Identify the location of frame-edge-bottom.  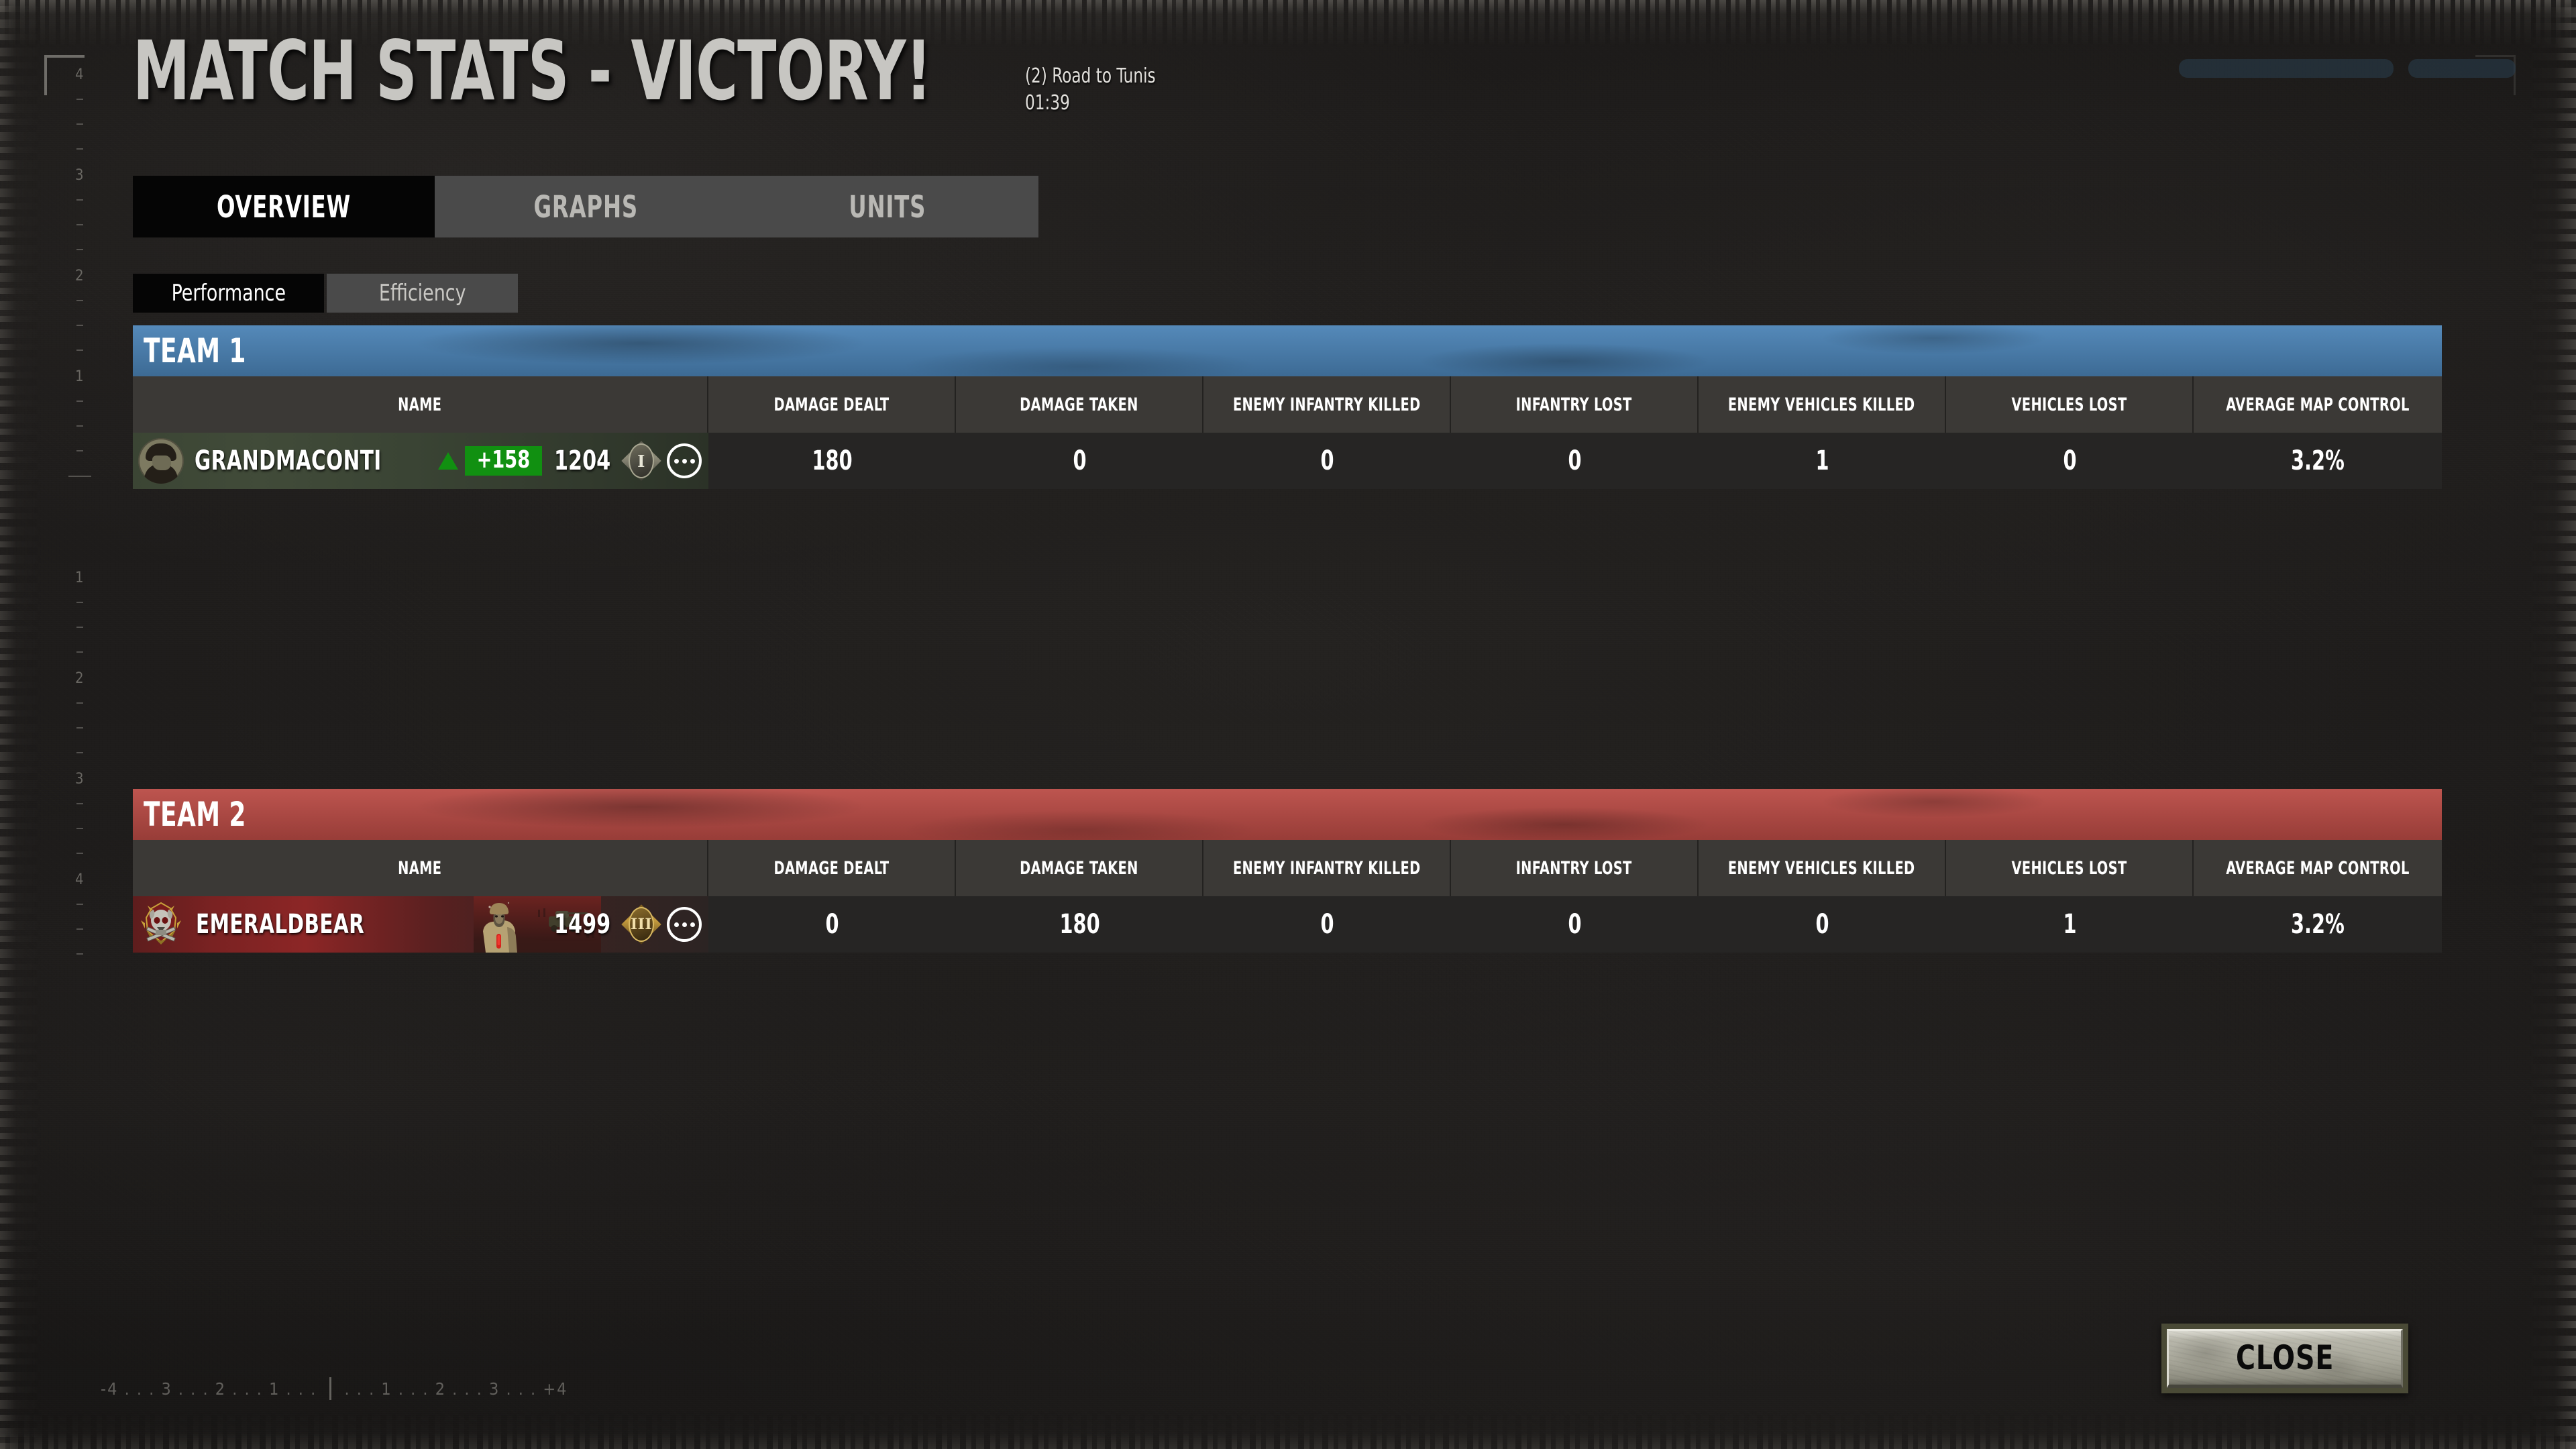
(1288, 1430).